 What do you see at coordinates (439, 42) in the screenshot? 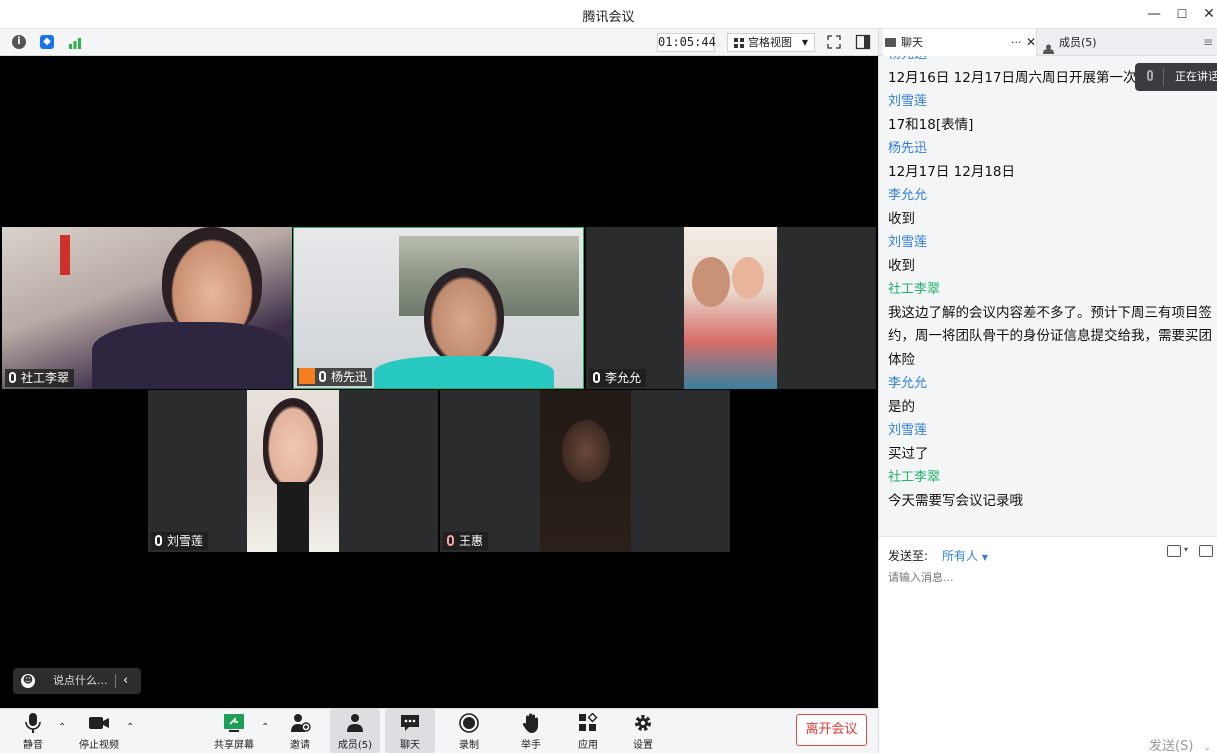
I see `meeting-toolbar: i ◆ 01:05:44 宫格视图 ▼` at bounding box center [439, 42].